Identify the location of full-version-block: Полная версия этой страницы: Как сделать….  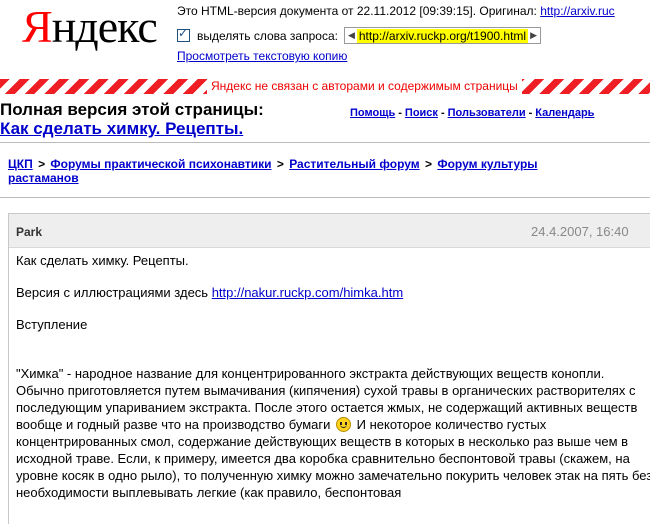
(325, 119).